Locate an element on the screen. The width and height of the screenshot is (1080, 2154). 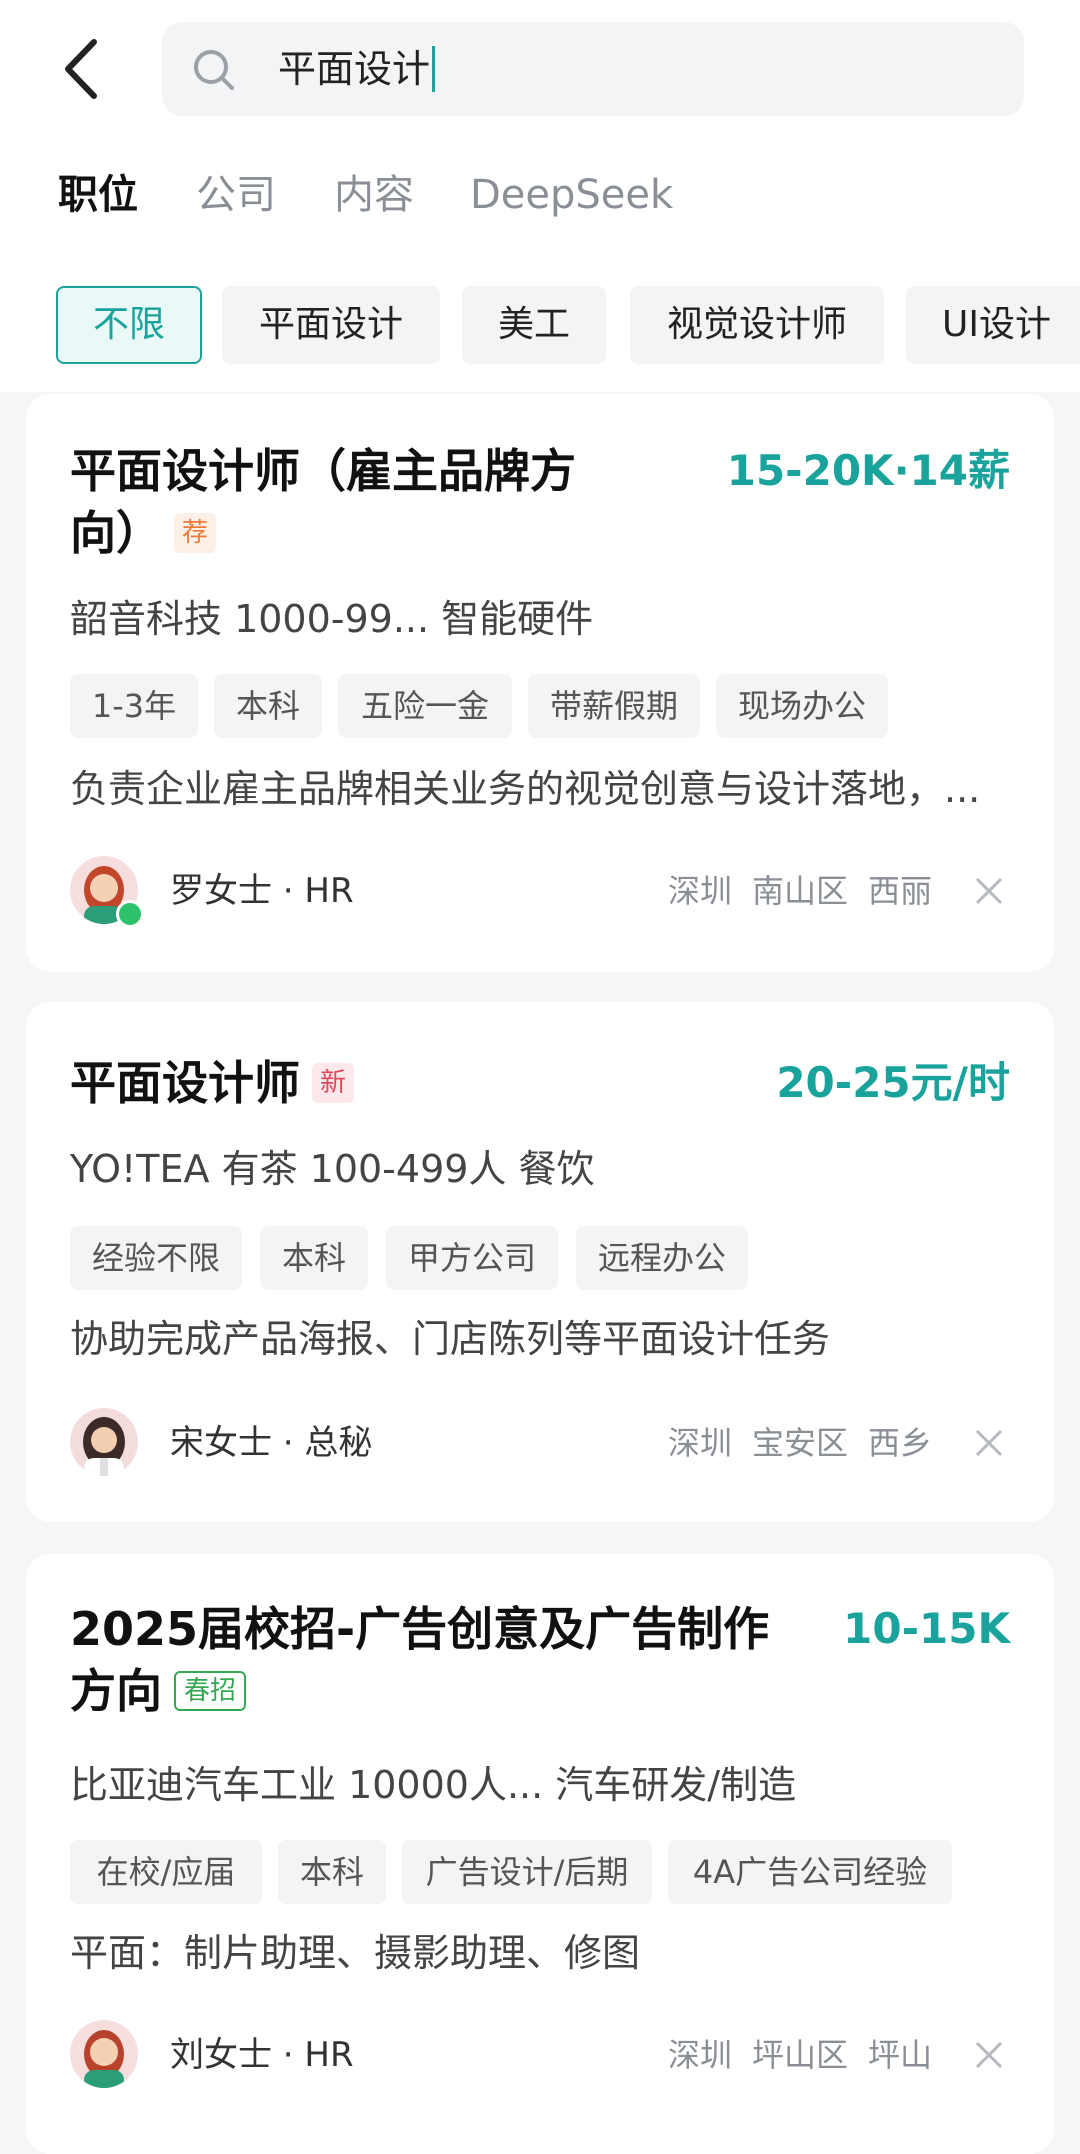
job-tag: 五险一金 is located at coordinates (425, 706).